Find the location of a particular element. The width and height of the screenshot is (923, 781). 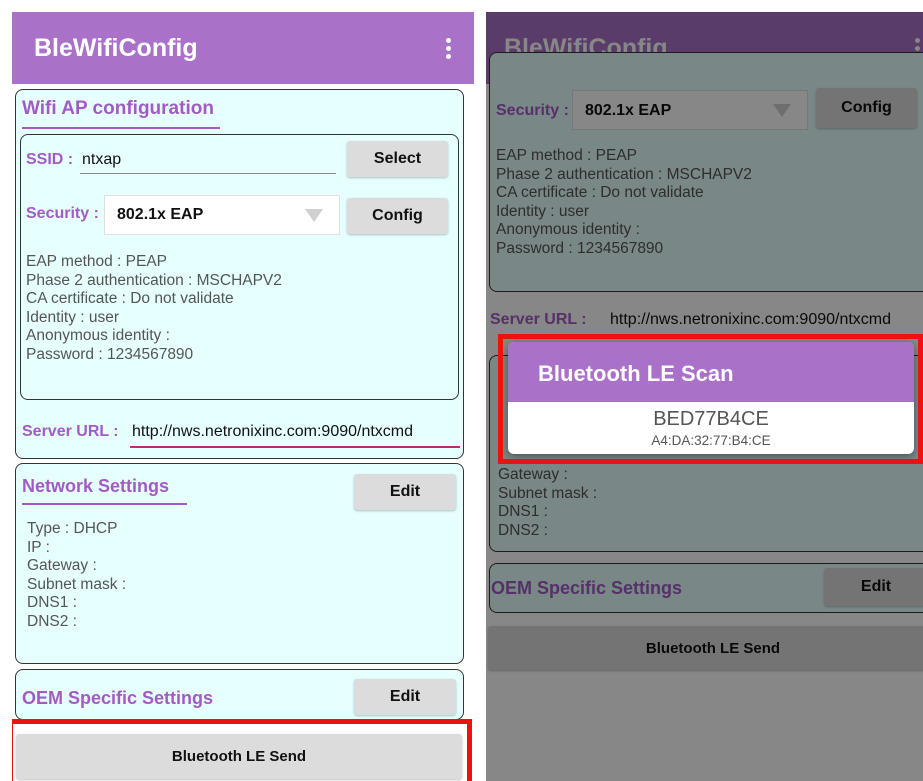

security-config-button: Config is located at coordinates (397, 216).